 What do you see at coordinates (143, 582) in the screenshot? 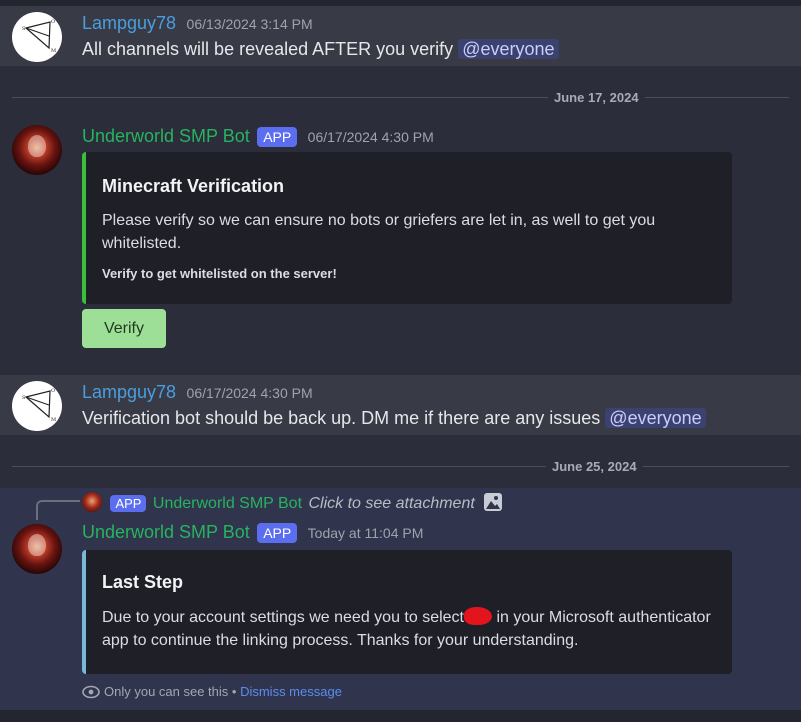
I see `embed-title: Last Step` at bounding box center [143, 582].